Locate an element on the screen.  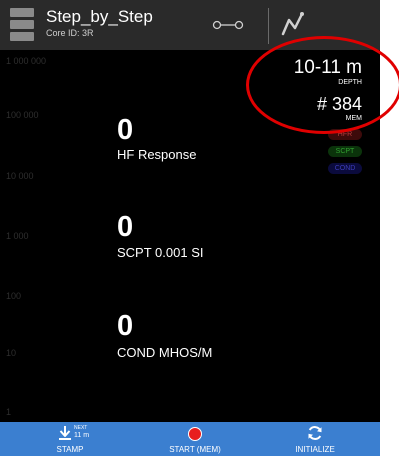
stamp-next-depth: 11 m is located at coordinates (82, 435).